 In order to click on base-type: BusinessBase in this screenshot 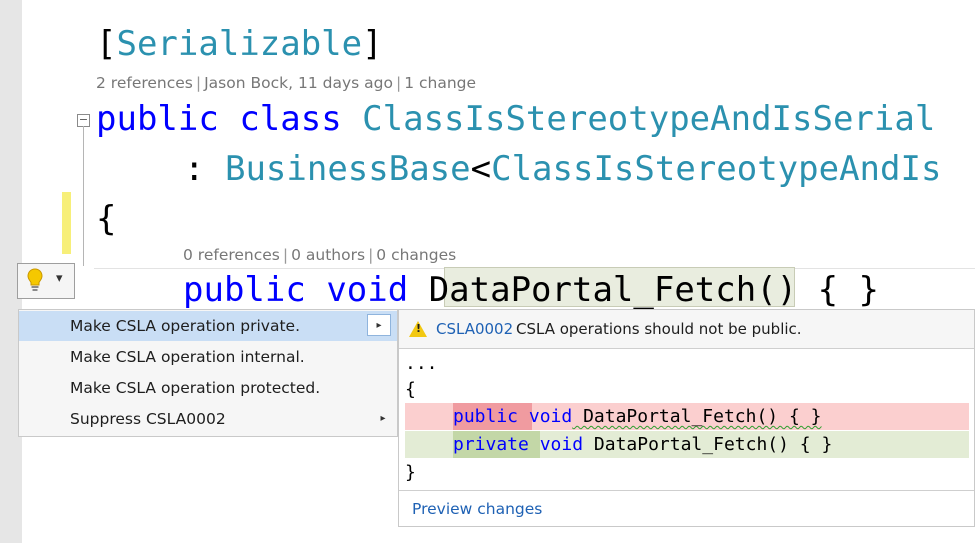, I will do `click(347, 169)`.